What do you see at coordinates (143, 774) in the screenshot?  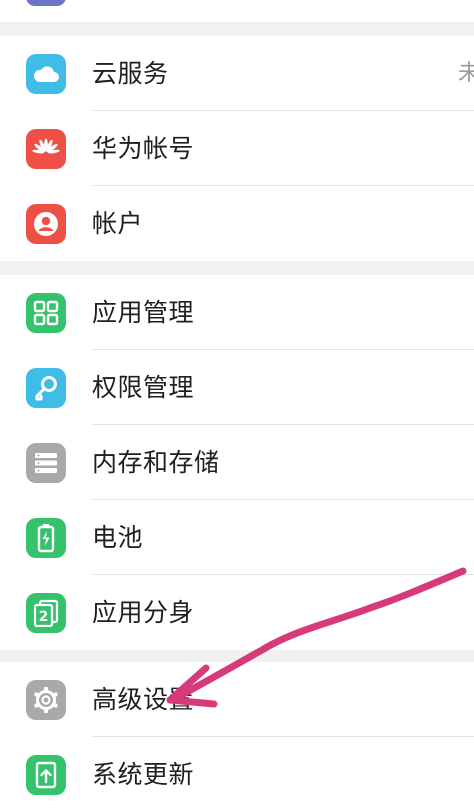 I see `item-label: 系统更新` at bounding box center [143, 774].